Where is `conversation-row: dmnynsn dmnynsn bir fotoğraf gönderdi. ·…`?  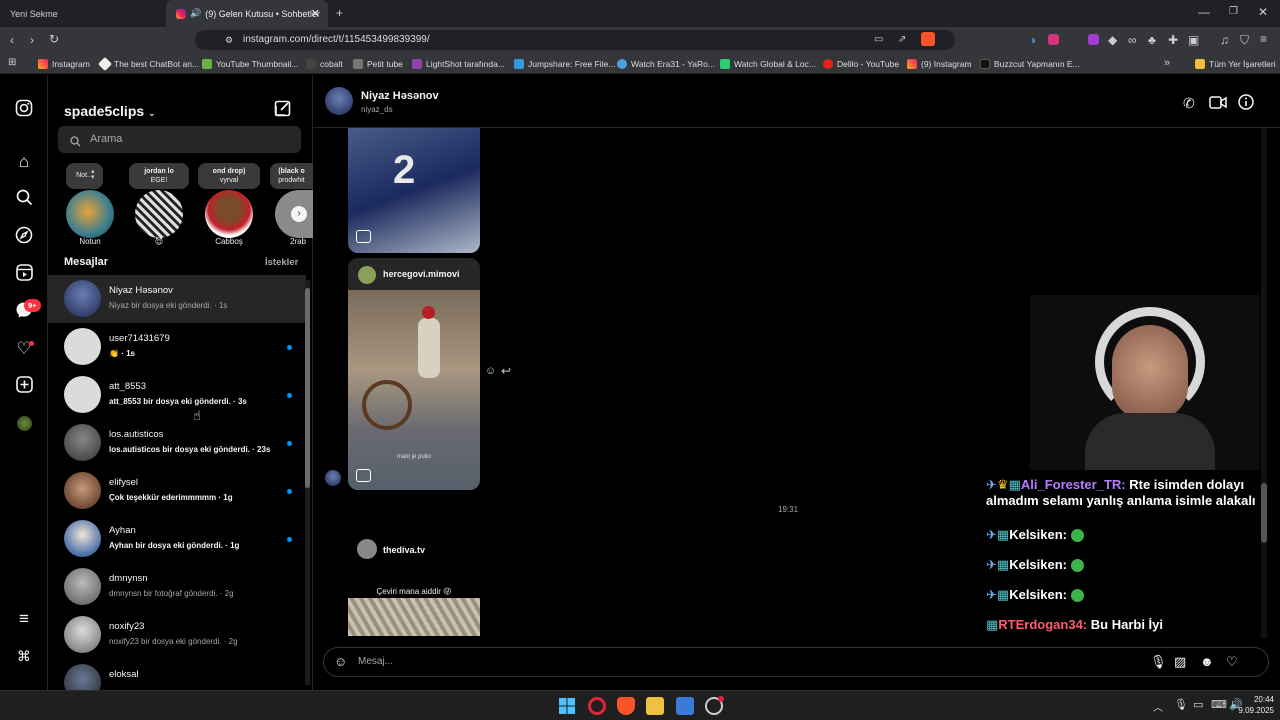 conversation-row: dmnynsn dmnynsn bir fotoğraf gönderdi. ·… is located at coordinates (177, 587).